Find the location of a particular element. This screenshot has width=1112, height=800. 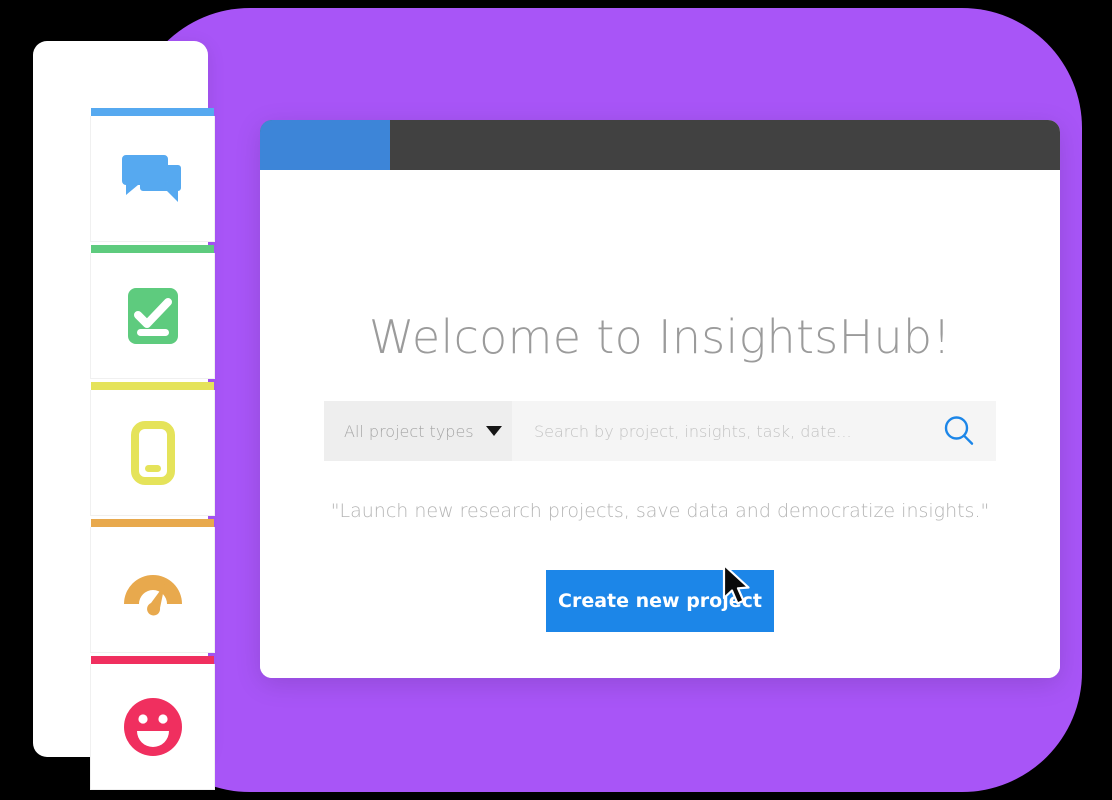

checklist-icon is located at coordinates (153, 316).